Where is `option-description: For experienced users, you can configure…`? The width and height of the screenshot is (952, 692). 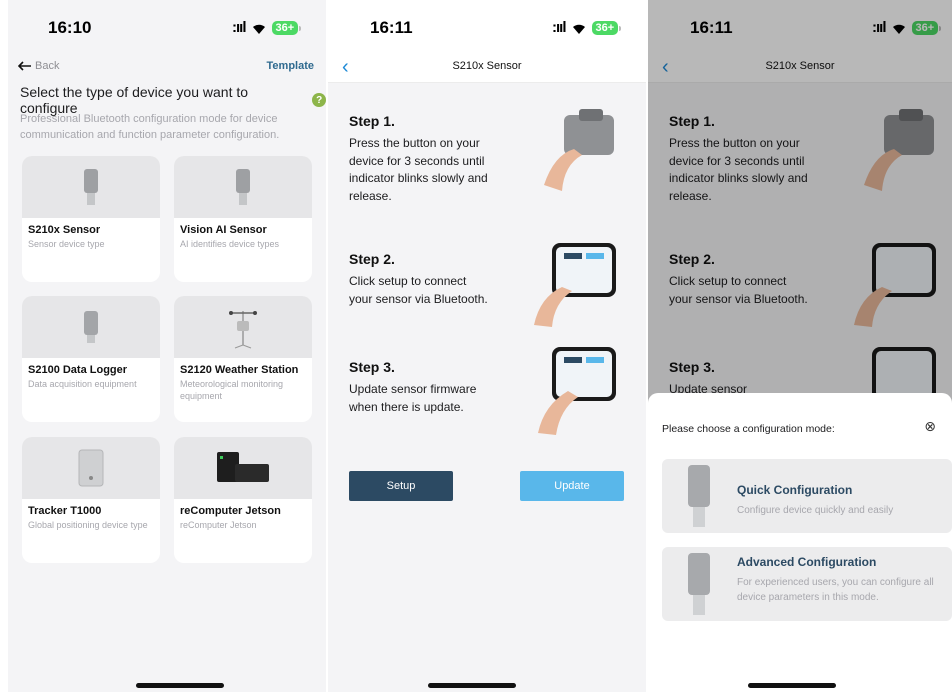
option-description: For experienced users, you can configure… is located at coordinates (835, 590).